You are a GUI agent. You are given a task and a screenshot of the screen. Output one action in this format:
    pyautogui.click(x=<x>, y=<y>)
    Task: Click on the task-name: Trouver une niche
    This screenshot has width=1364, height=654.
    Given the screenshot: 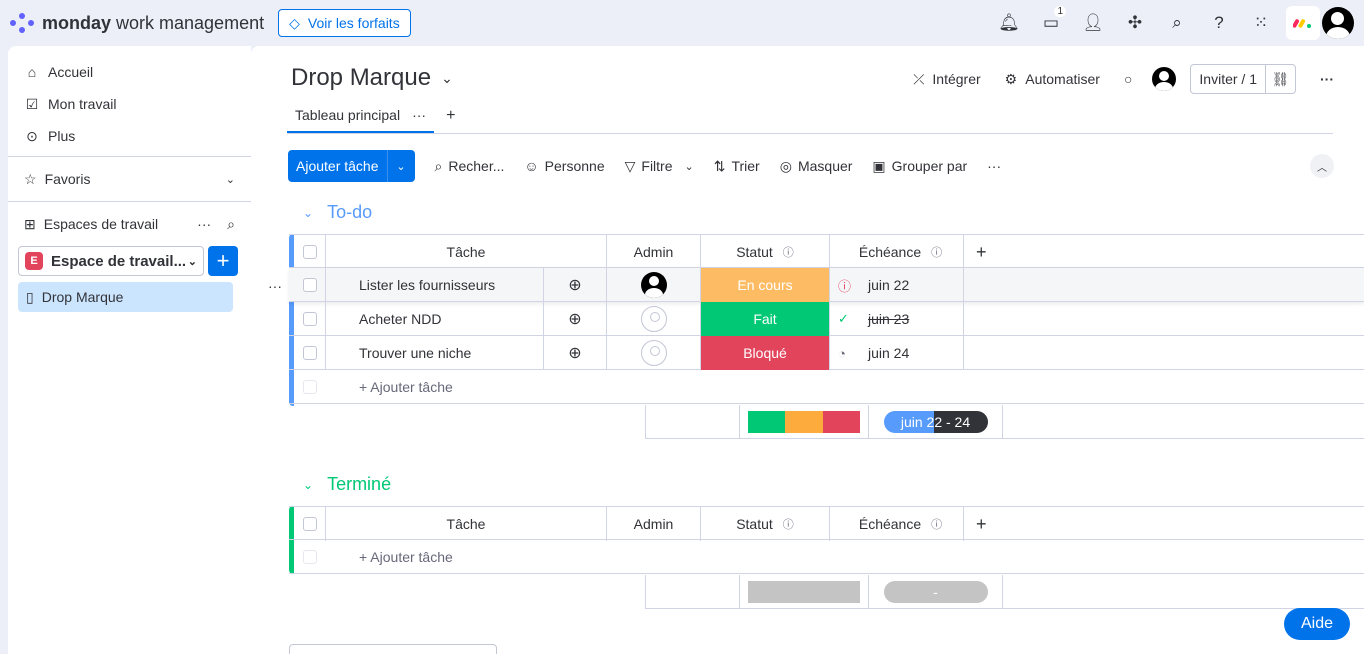 What is the action you would take?
    pyautogui.click(x=435, y=353)
    